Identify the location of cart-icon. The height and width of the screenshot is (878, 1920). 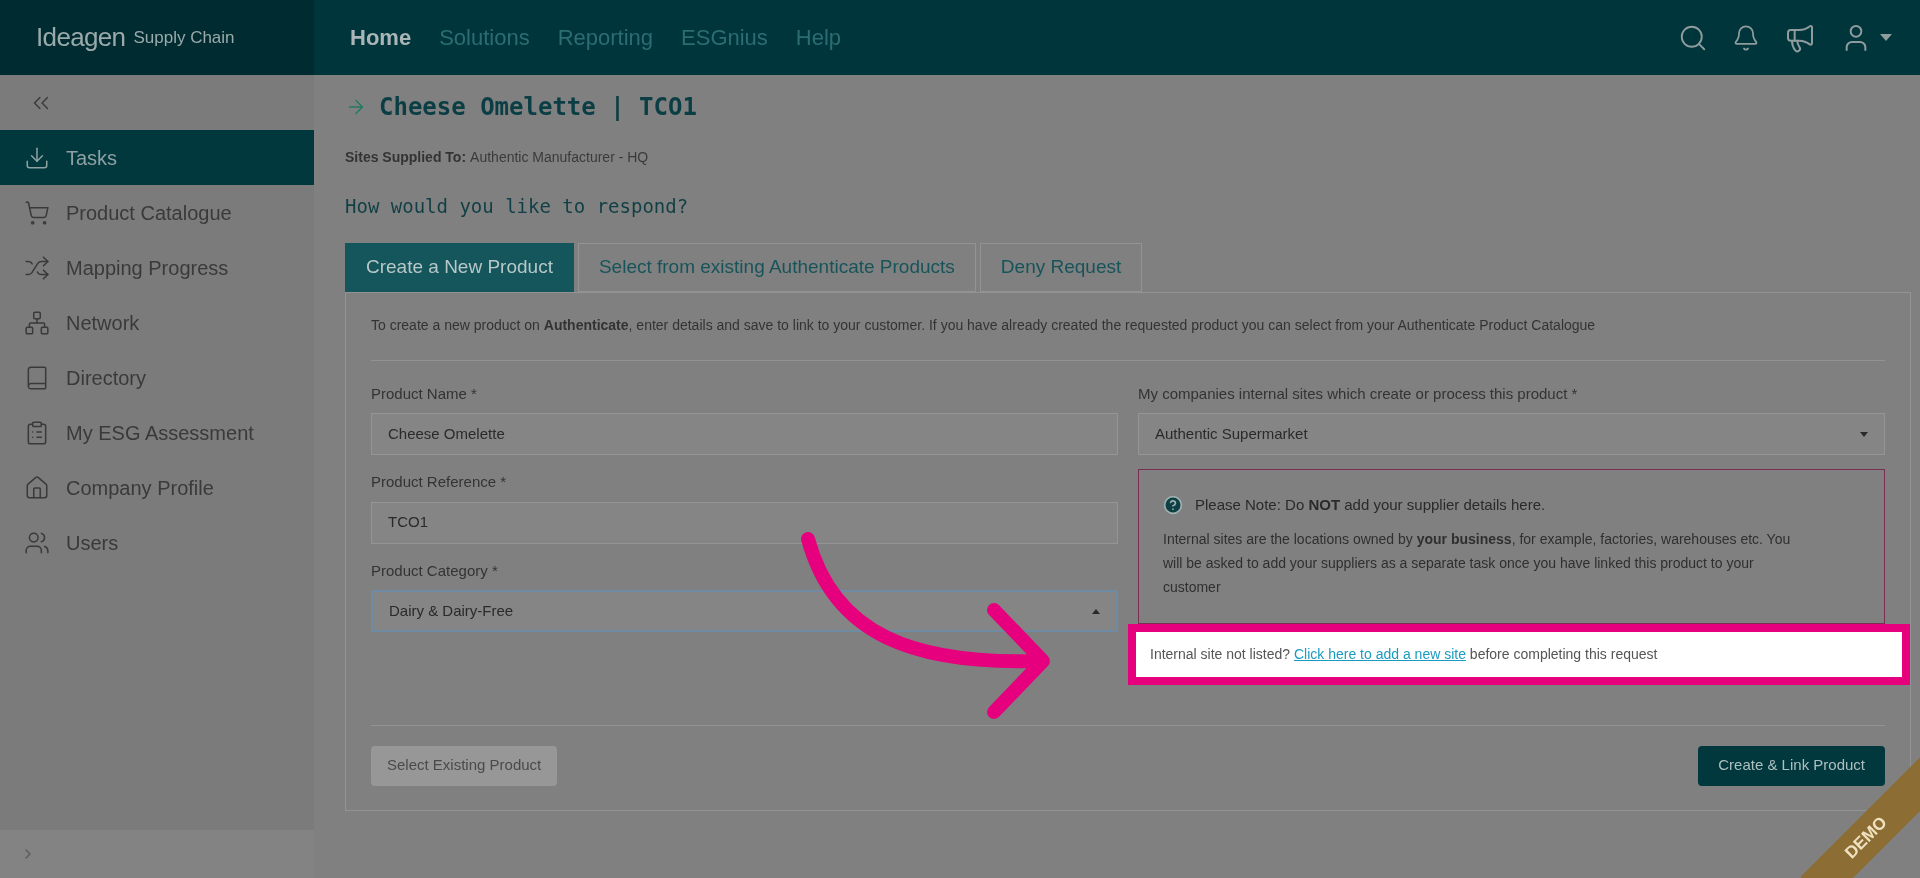
(37, 212).